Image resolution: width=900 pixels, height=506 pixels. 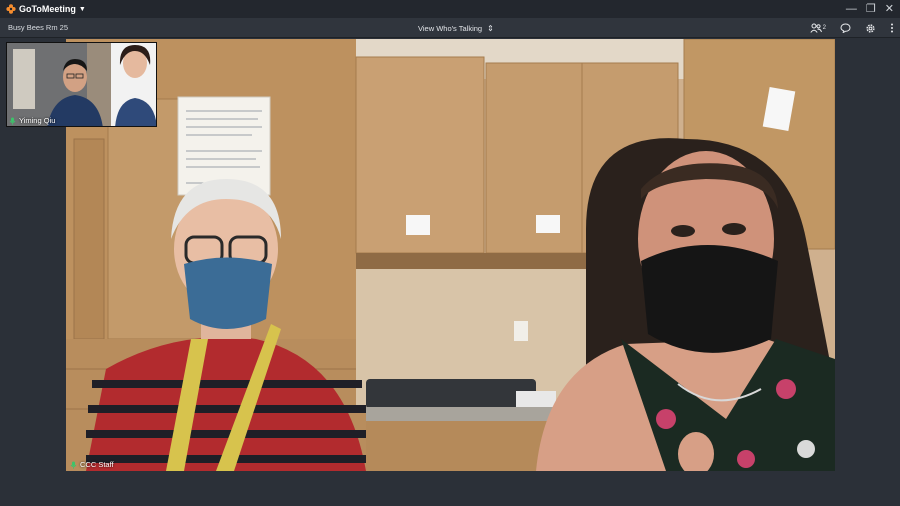 What do you see at coordinates (871, 9) in the screenshot?
I see `restore-icon: ❐` at bounding box center [871, 9].